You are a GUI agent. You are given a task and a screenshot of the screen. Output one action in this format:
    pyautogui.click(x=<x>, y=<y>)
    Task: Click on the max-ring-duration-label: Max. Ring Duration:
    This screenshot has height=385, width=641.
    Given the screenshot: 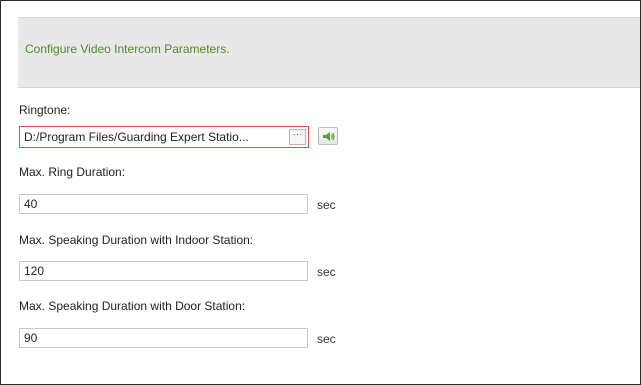 What is the action you would take?
    pyautogui.click(x=72, y=172)
    